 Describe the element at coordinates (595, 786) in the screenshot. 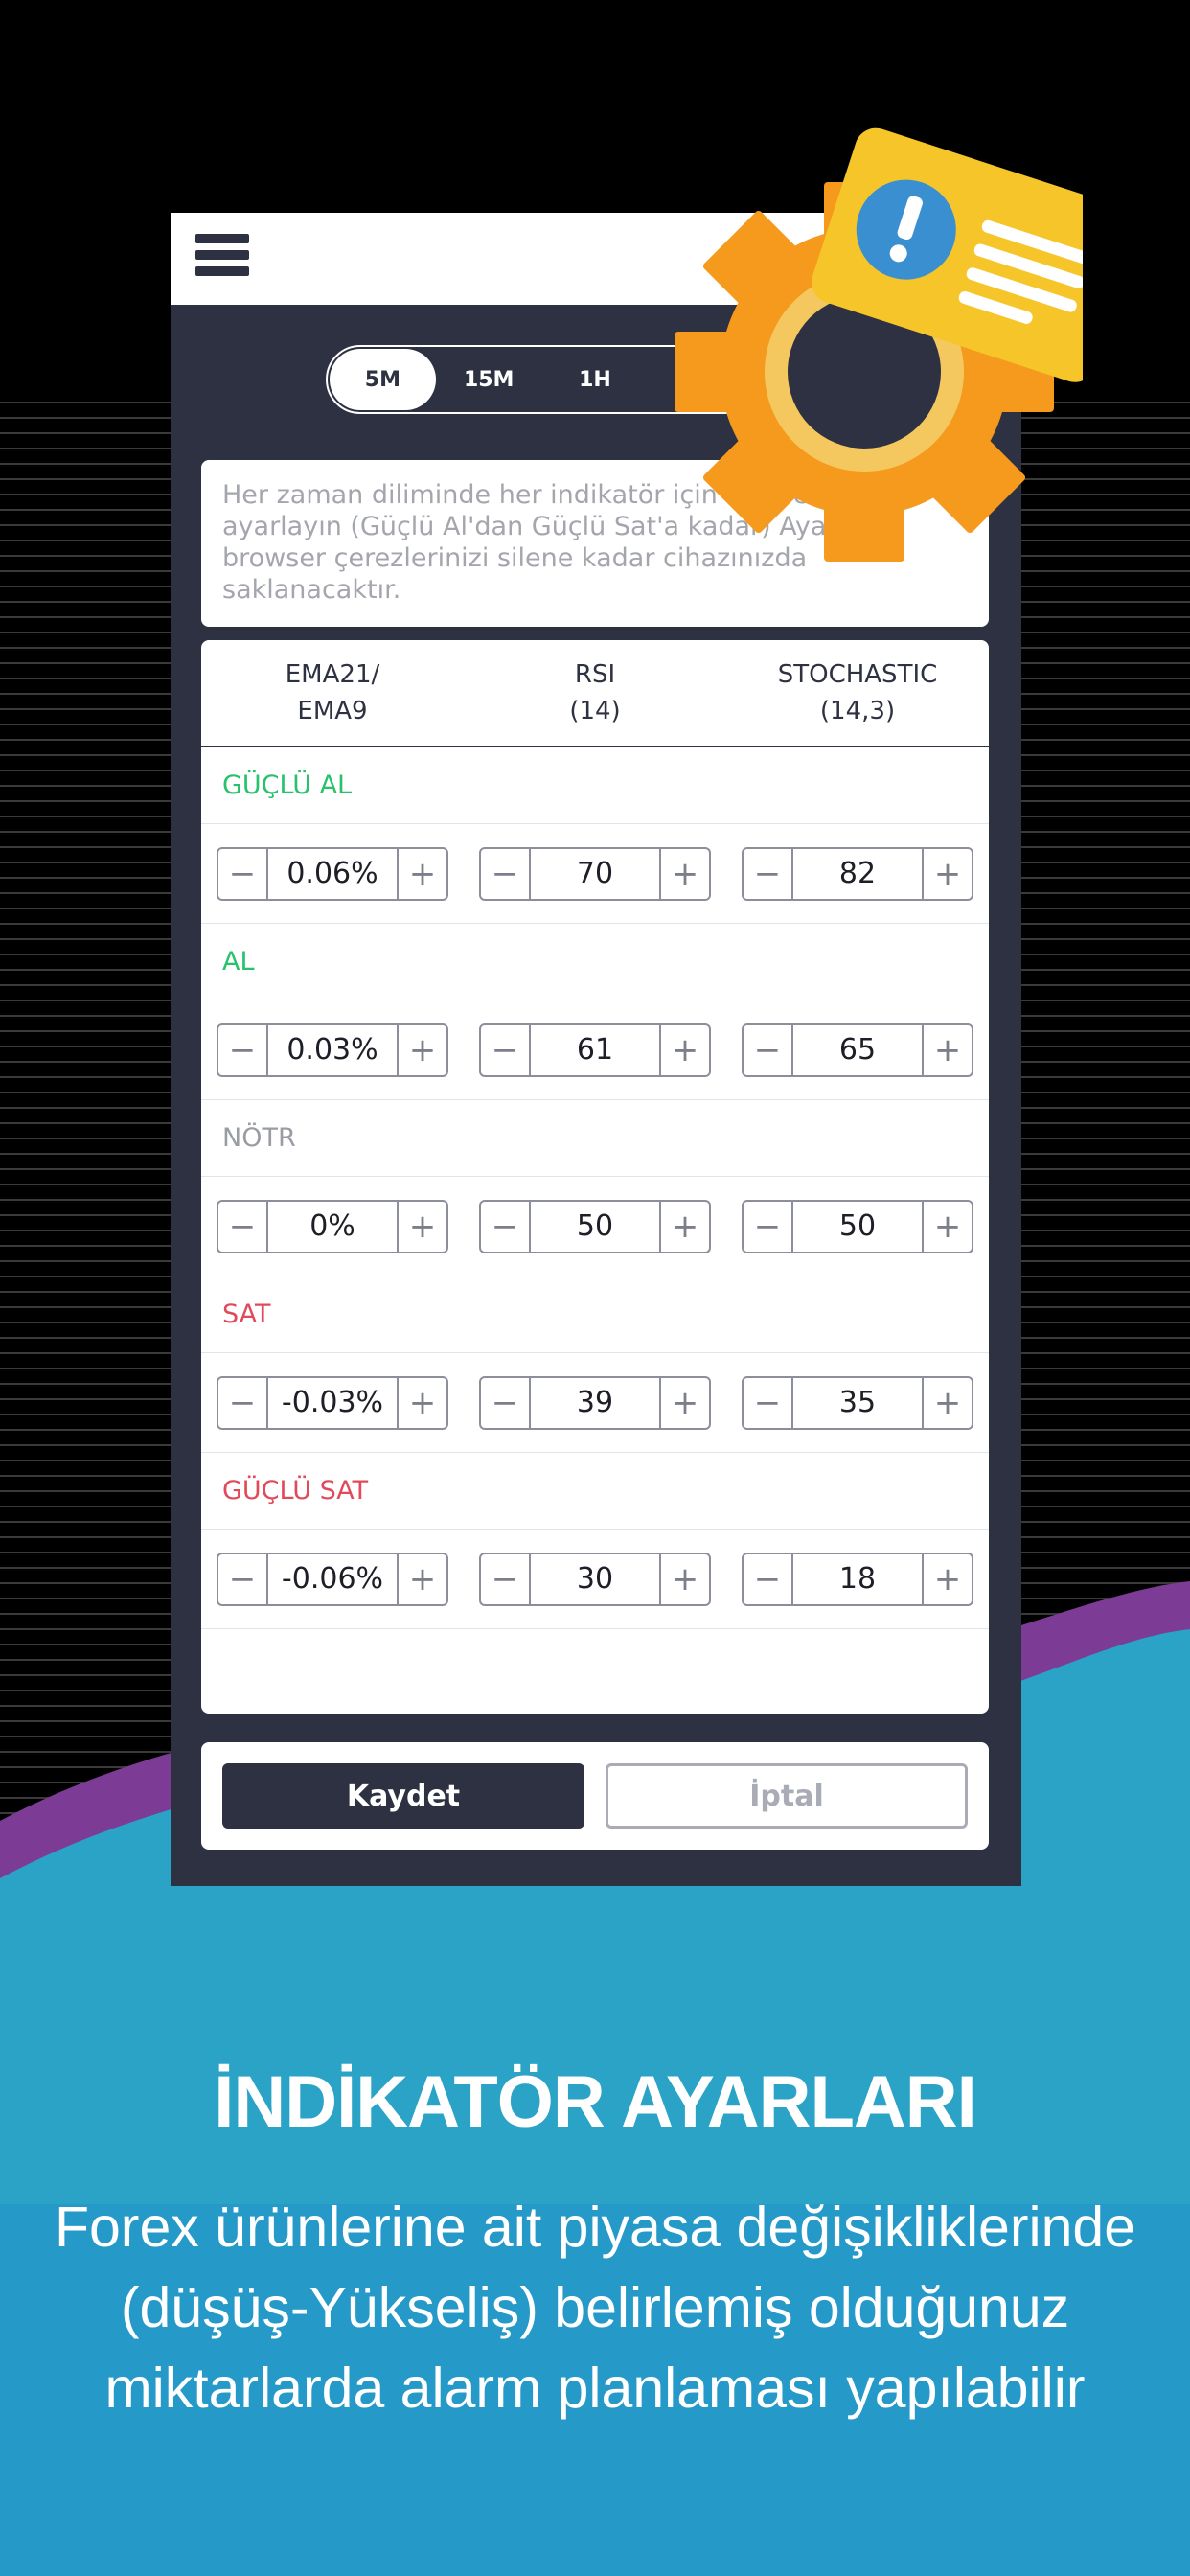

I see `level-label: GÜÇLÜ AL` at that location.